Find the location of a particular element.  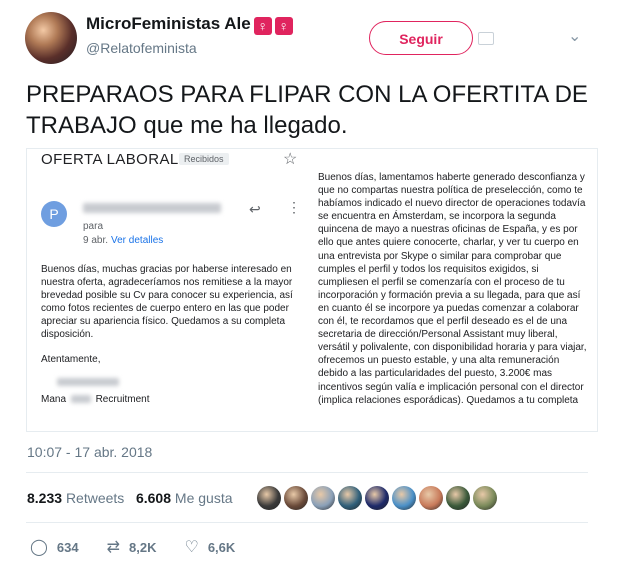

author-handle: @Relatofeminista is located at coordinates (141, 48).